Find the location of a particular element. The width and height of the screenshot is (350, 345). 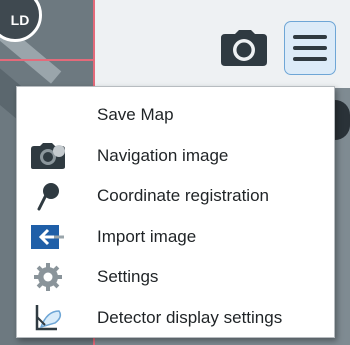

menu-item-coordinate-registration: Coordinate registration is located at coordinates (175, 196).